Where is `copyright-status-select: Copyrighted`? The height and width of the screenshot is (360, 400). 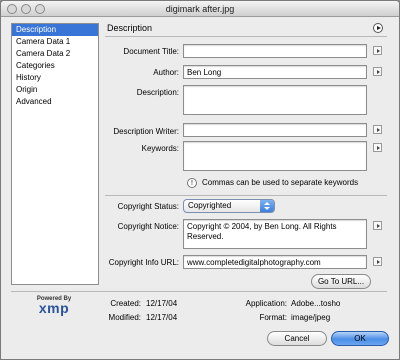 copyright-status-select: Copyrighted is located at coordinates (229, 206).